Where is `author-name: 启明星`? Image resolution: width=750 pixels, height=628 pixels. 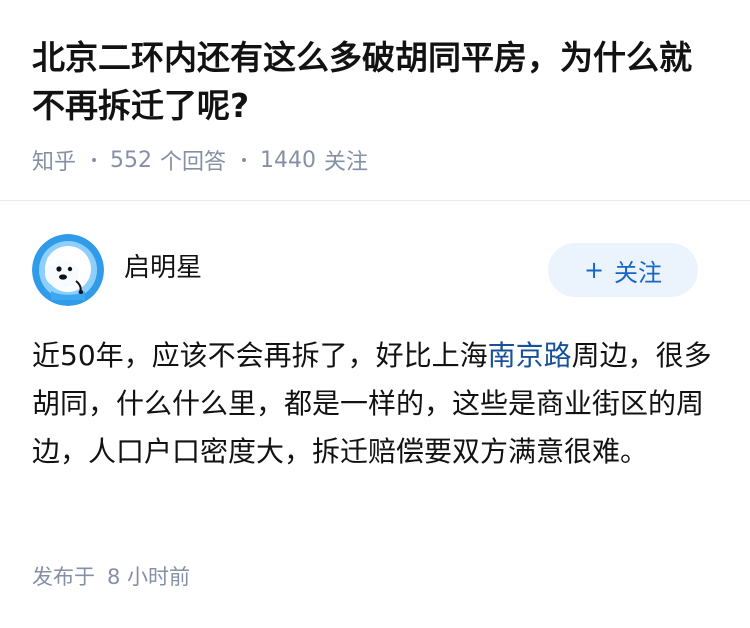
author-name: 启明星 is located at coordinates (163, 268).